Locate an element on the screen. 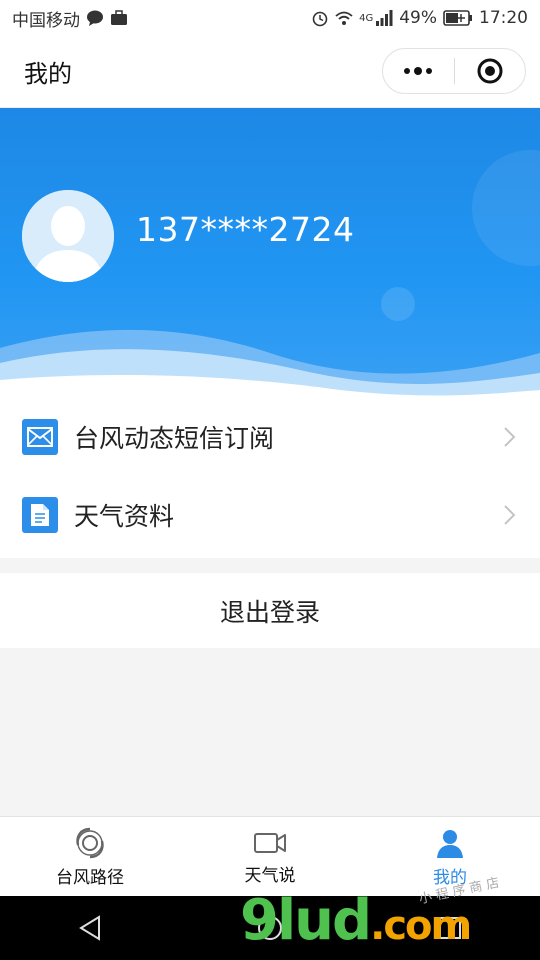 This screenshot has height=960, width=540. page-title: 我的 is located at coordinates (48, 74).